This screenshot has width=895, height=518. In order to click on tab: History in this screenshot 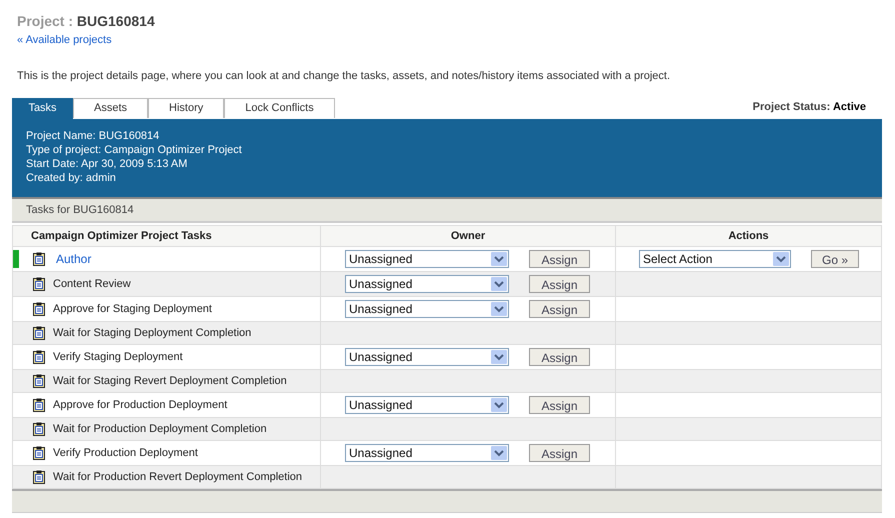, I will do `click(186, 108)`.